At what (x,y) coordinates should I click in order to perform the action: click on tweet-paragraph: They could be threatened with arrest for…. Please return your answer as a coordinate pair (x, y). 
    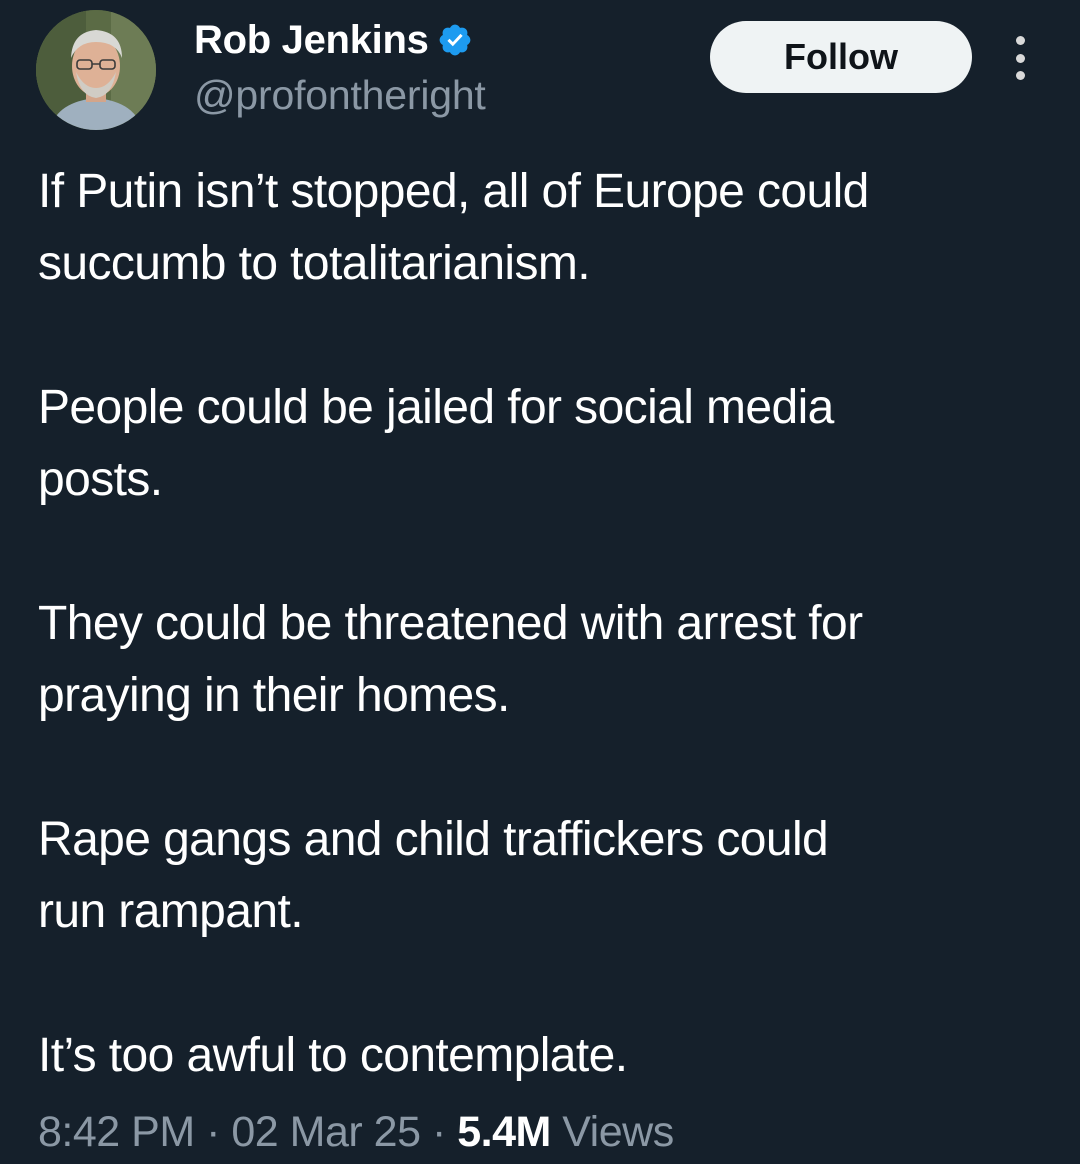
    Looking at the image, I should click on (450, 659).